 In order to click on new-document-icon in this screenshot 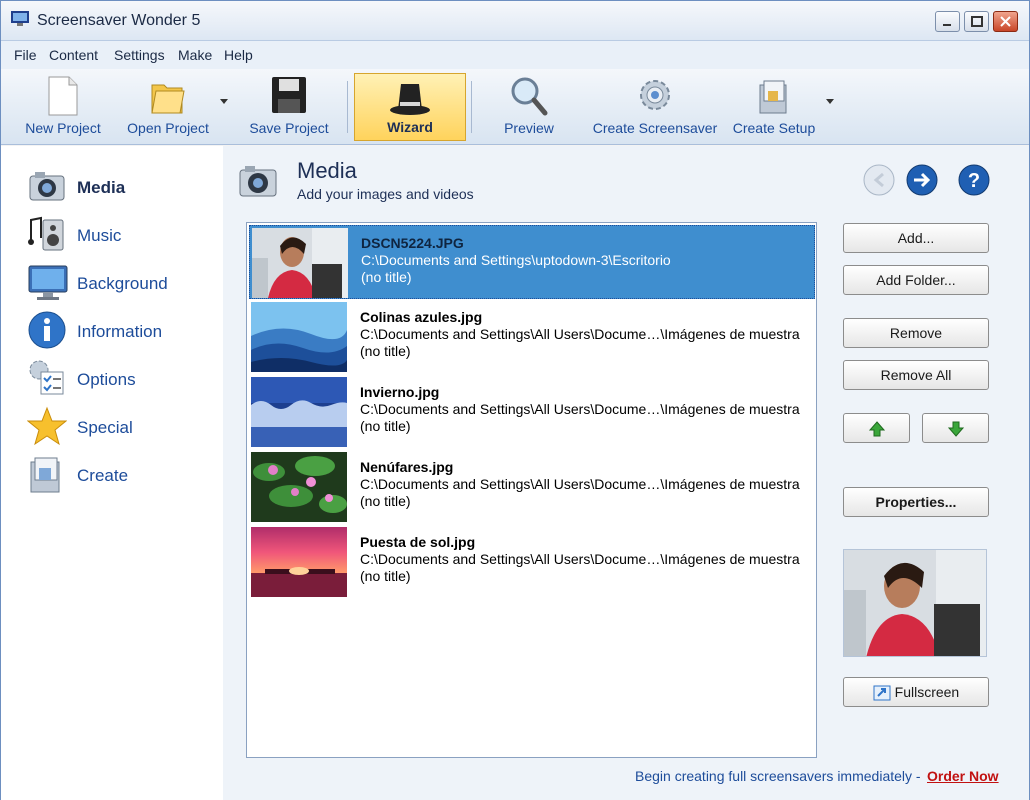, I will do `click(63, 96)`.